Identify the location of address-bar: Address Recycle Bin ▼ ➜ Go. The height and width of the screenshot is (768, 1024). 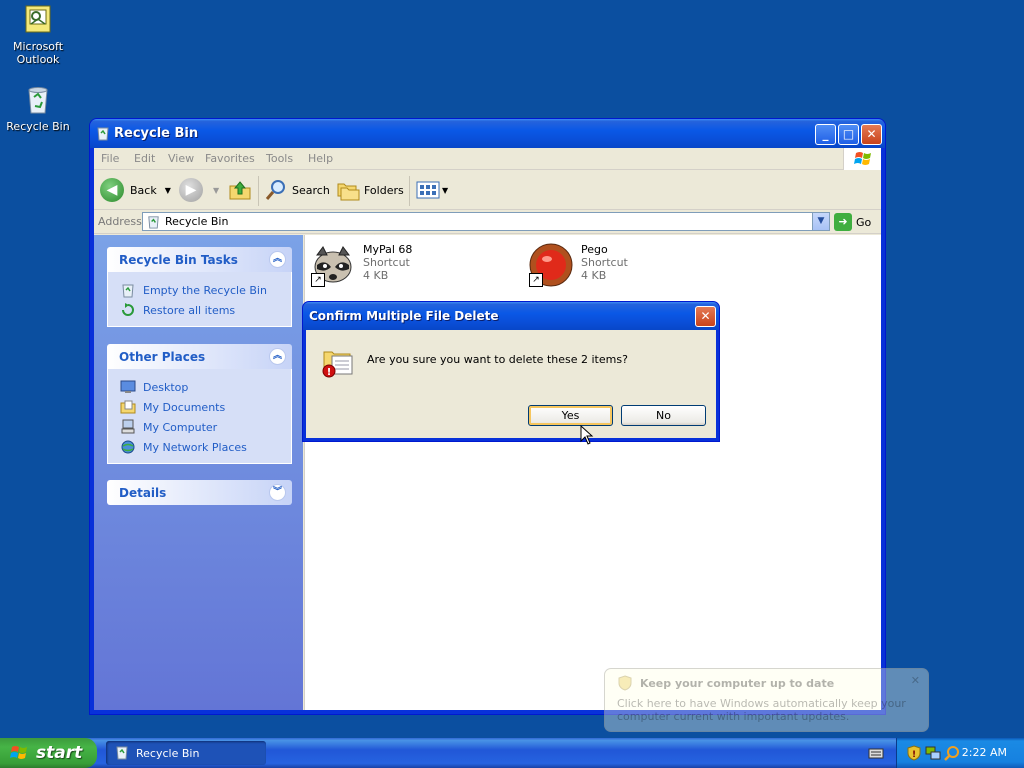
(487, 222).